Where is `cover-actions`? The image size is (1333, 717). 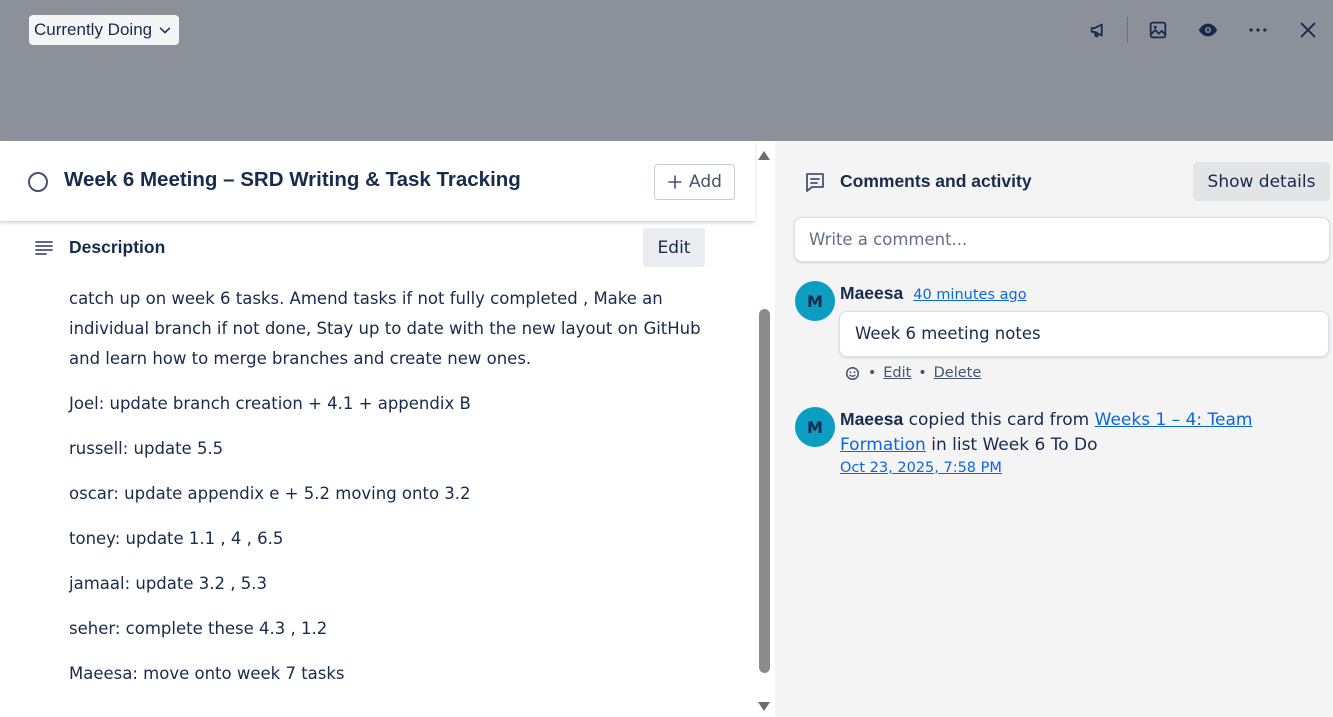
cover-actions is located at coordinates (1203, 30).